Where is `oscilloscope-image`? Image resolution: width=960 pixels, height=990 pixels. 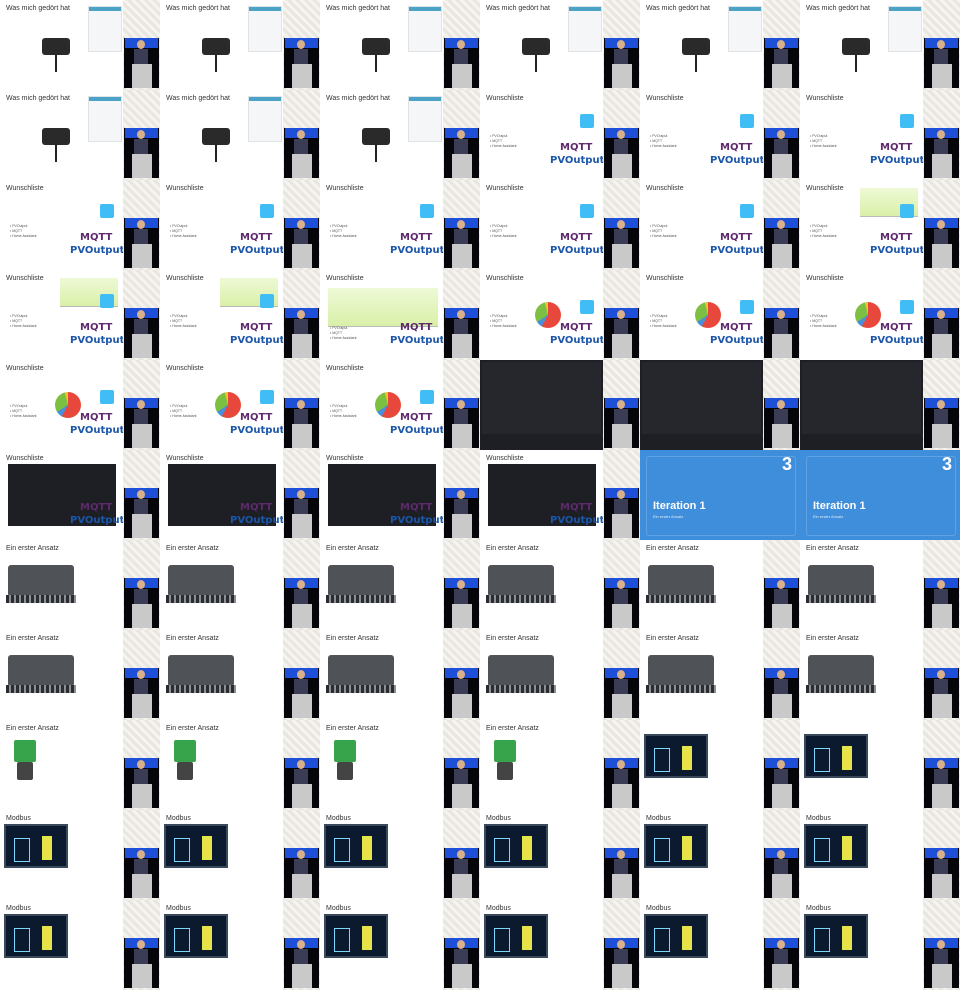 oscilloscope-image is located at coordinates (36, 846).